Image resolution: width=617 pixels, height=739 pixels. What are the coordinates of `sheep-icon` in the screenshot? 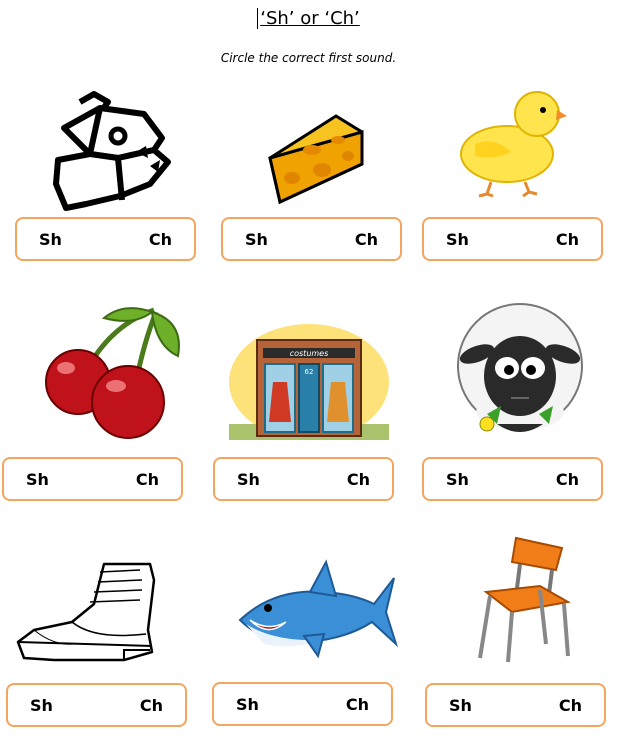 It's located at (520, 367).